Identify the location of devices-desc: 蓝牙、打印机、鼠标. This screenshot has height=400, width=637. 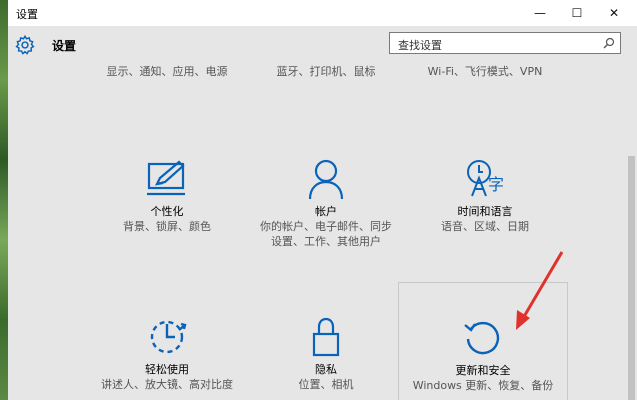
(326, 71).